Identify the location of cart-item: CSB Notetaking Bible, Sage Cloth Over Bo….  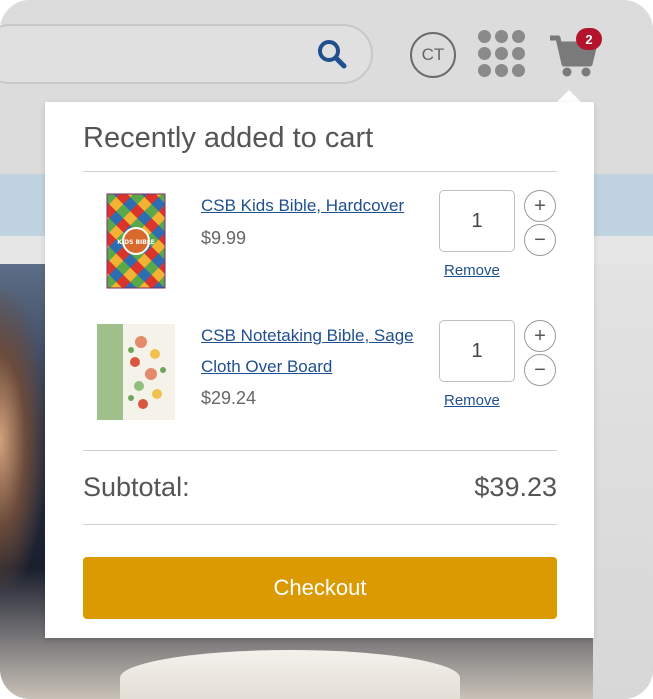
(320, 375).